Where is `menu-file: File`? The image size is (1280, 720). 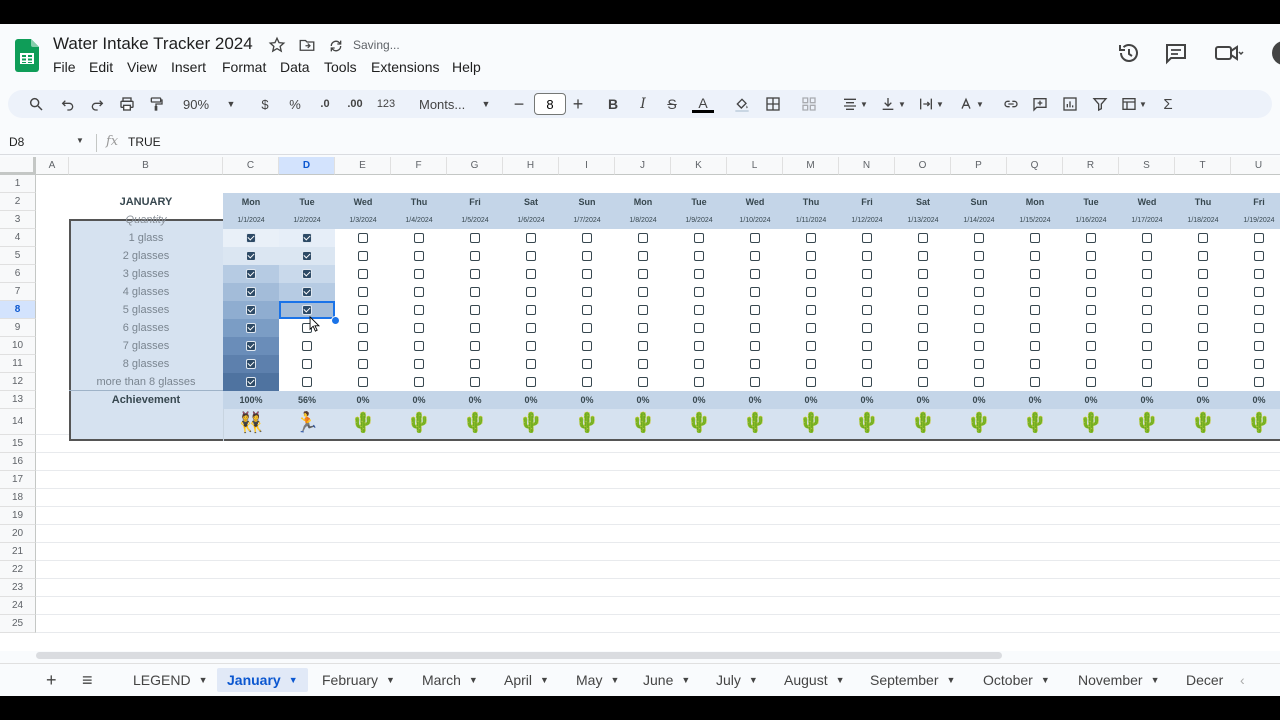
menu-file: File is located at coordinates (64, 67).